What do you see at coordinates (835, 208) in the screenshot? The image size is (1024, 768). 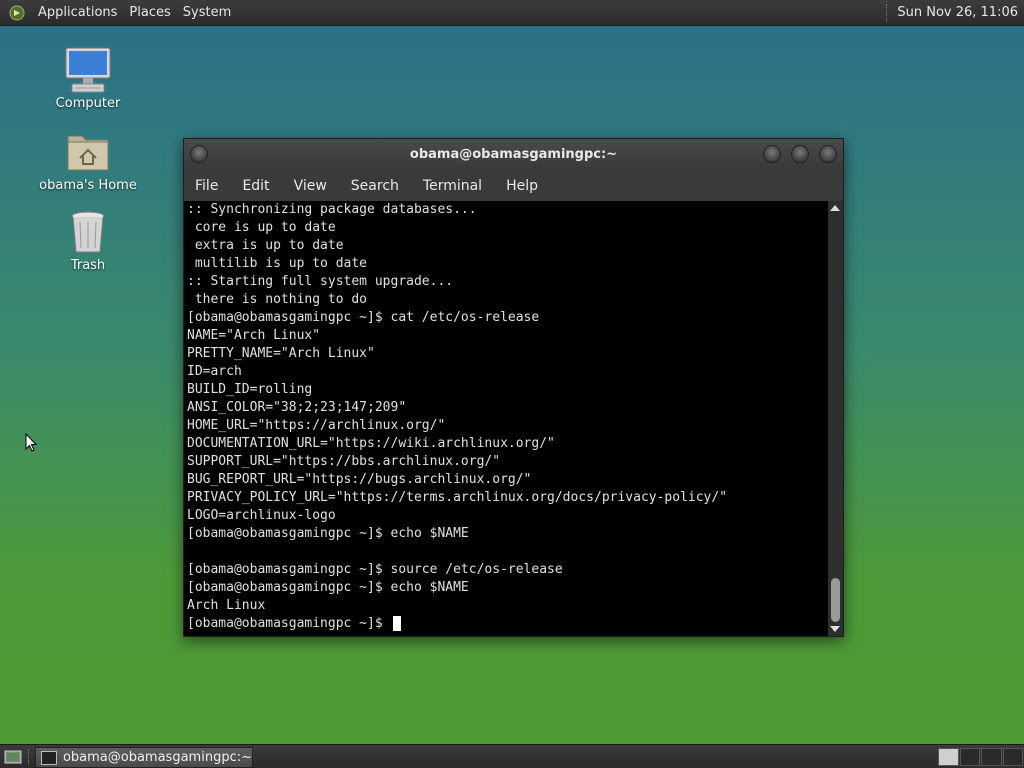 I see `scroll-up-arrow-icon` at bounding box center [835, 208].